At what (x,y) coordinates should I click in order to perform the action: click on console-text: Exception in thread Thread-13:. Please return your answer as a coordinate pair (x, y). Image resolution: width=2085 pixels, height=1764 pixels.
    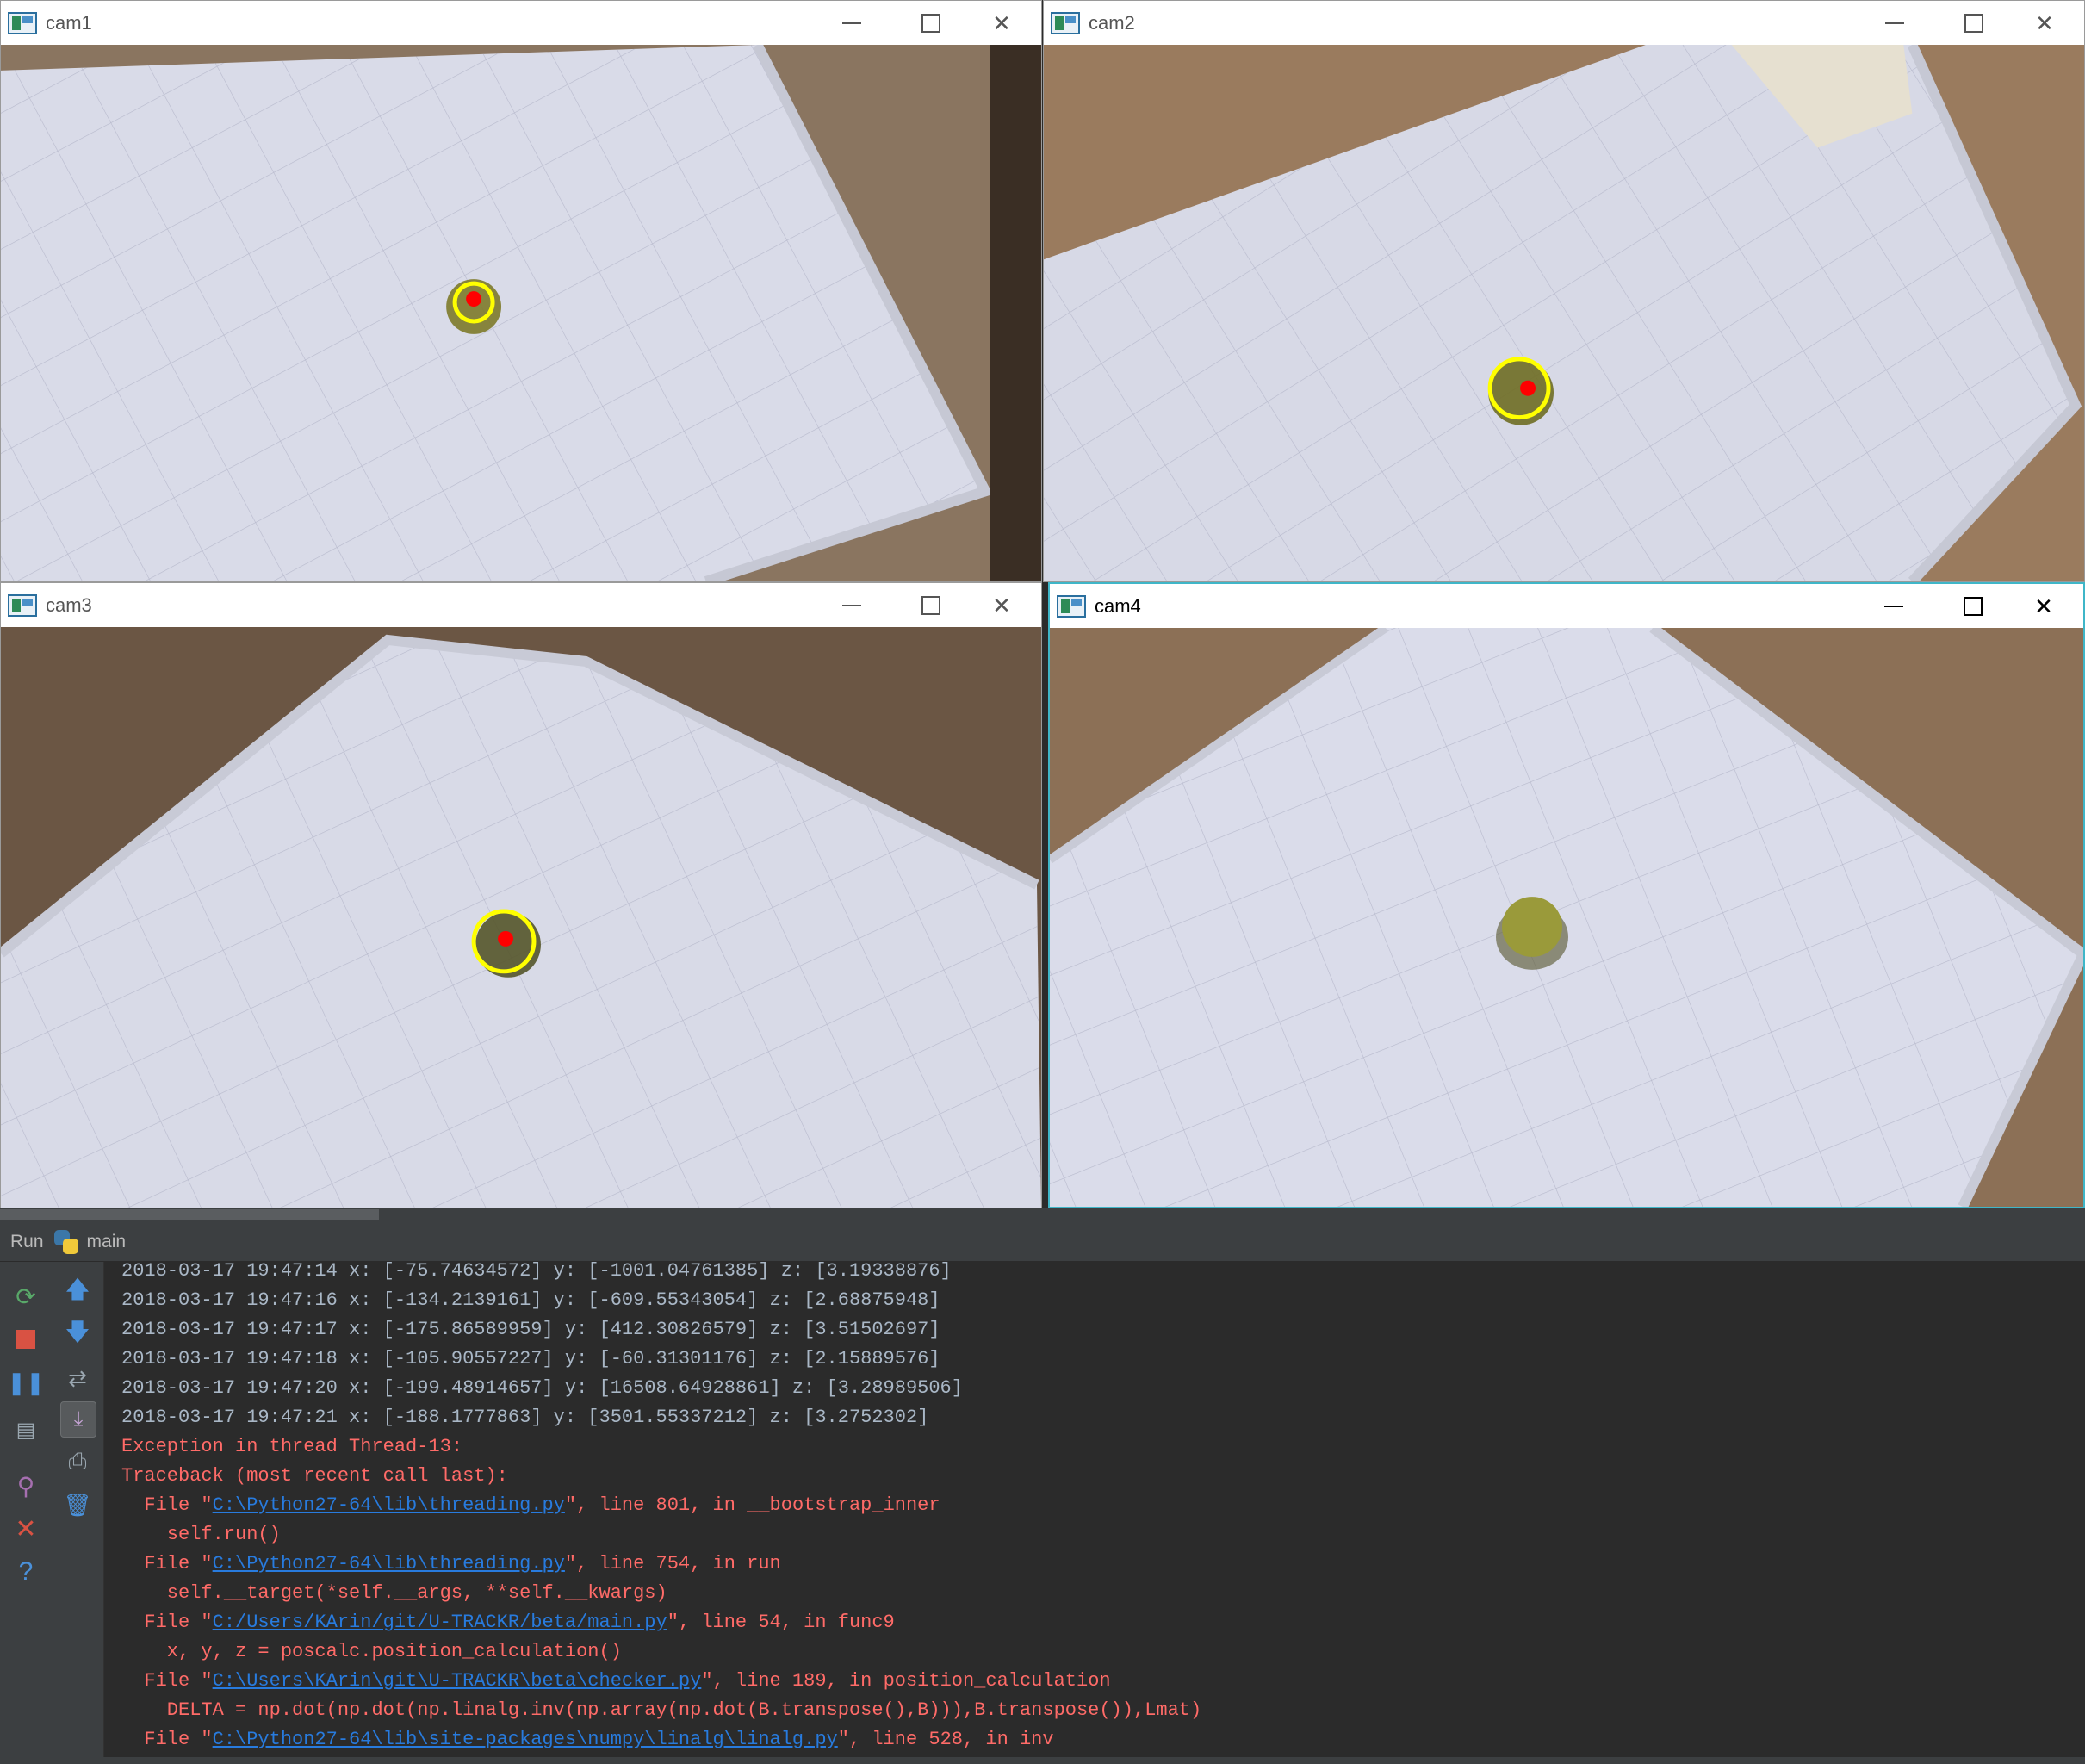
    Looking at the image, I should click on (292, 1447).